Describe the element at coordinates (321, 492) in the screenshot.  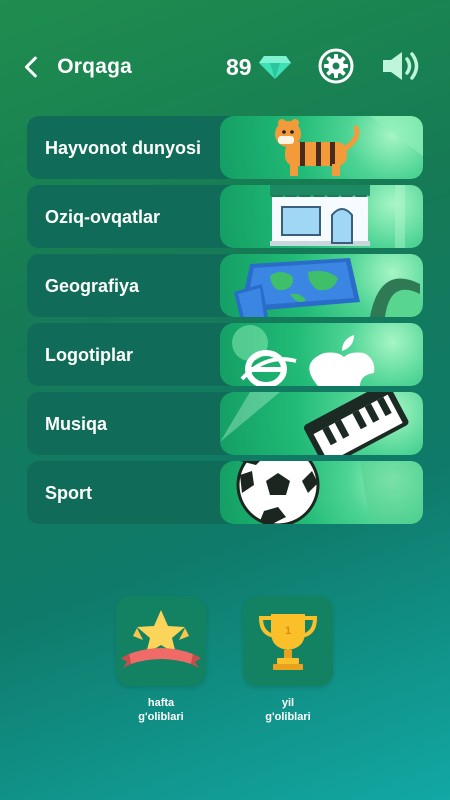
I see `soccer-ball-icon` at that location.